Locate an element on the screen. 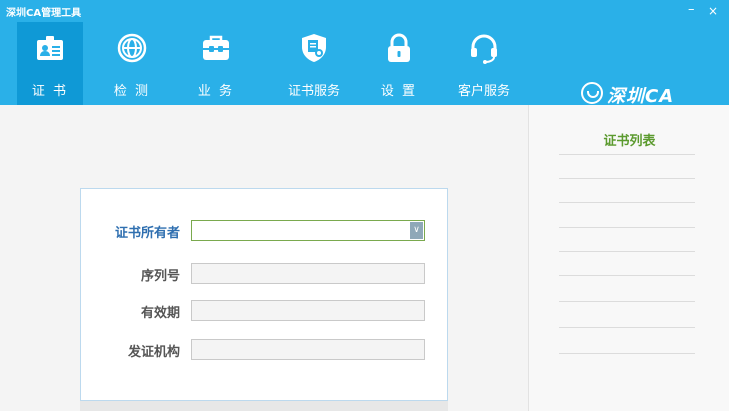 The width and height of the screenshot is (729, 411). certificate-shield-icon is located at coordinates (314, 48).